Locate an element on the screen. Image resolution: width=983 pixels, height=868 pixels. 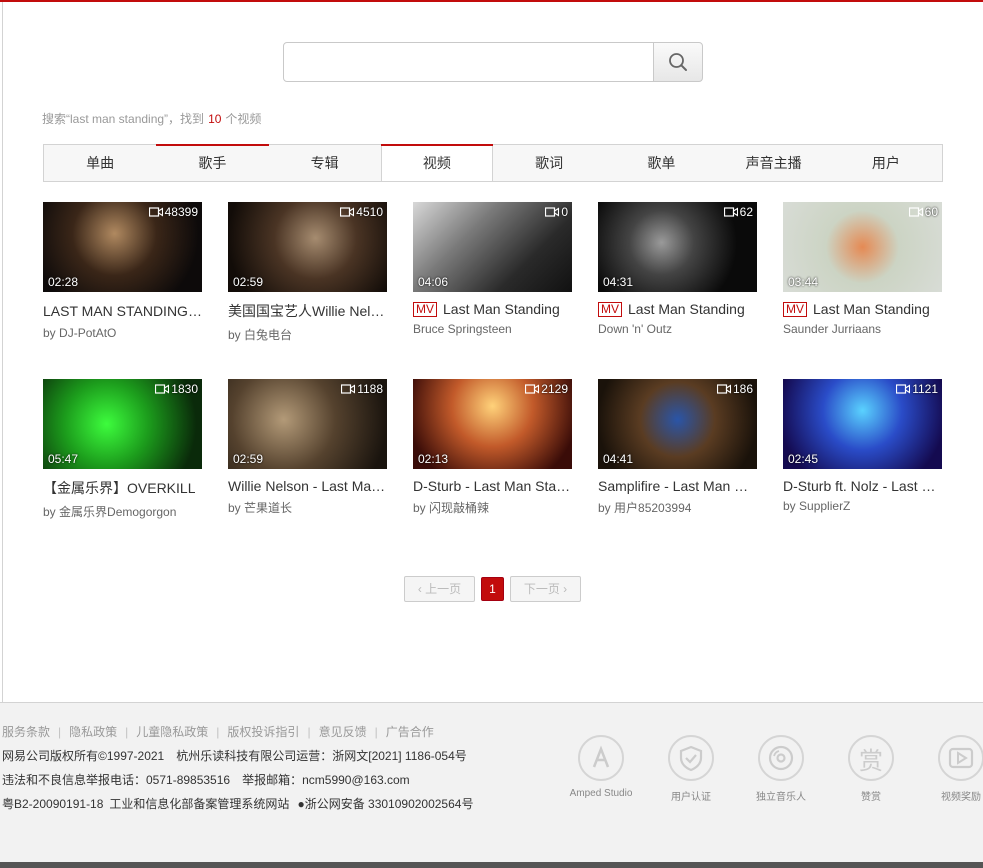
video-author: 用户85203994 is located at coordinates (652, 508).